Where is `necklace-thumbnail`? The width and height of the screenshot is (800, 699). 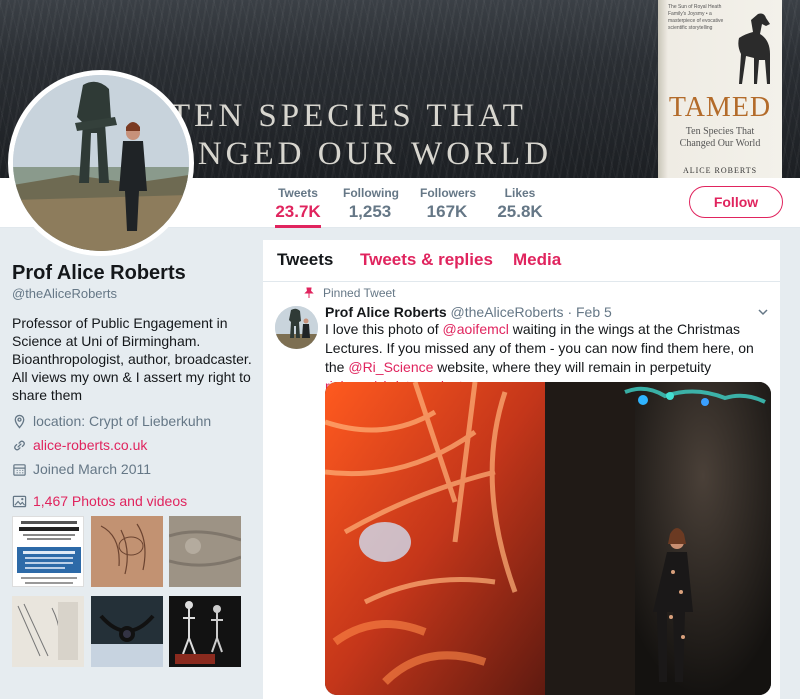 necklace-thumbnail is located at coordinates (127, 631).